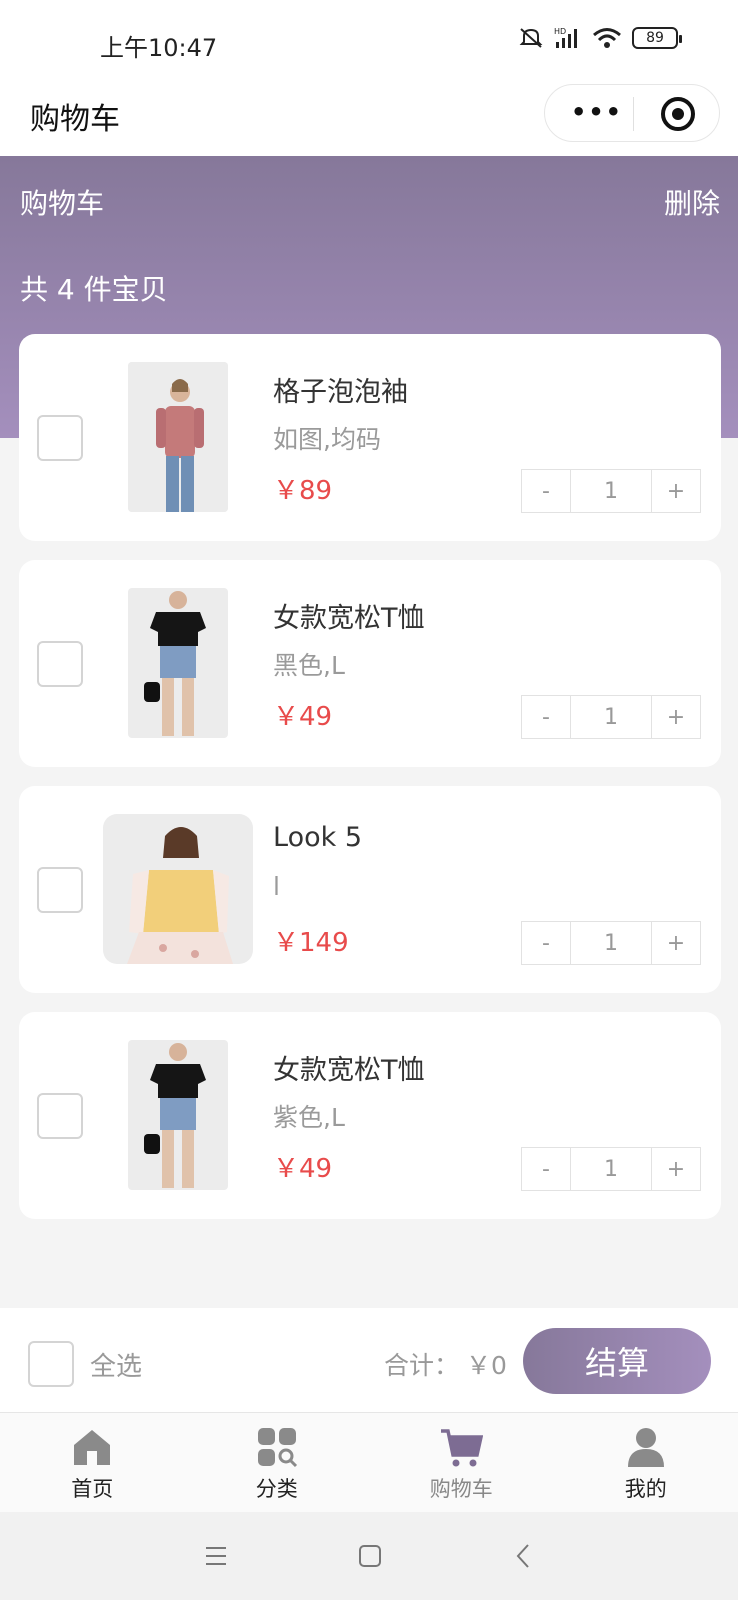 This screenshot has width=738, height=1600. I want to click on capsule-divider, so click(633, 114).